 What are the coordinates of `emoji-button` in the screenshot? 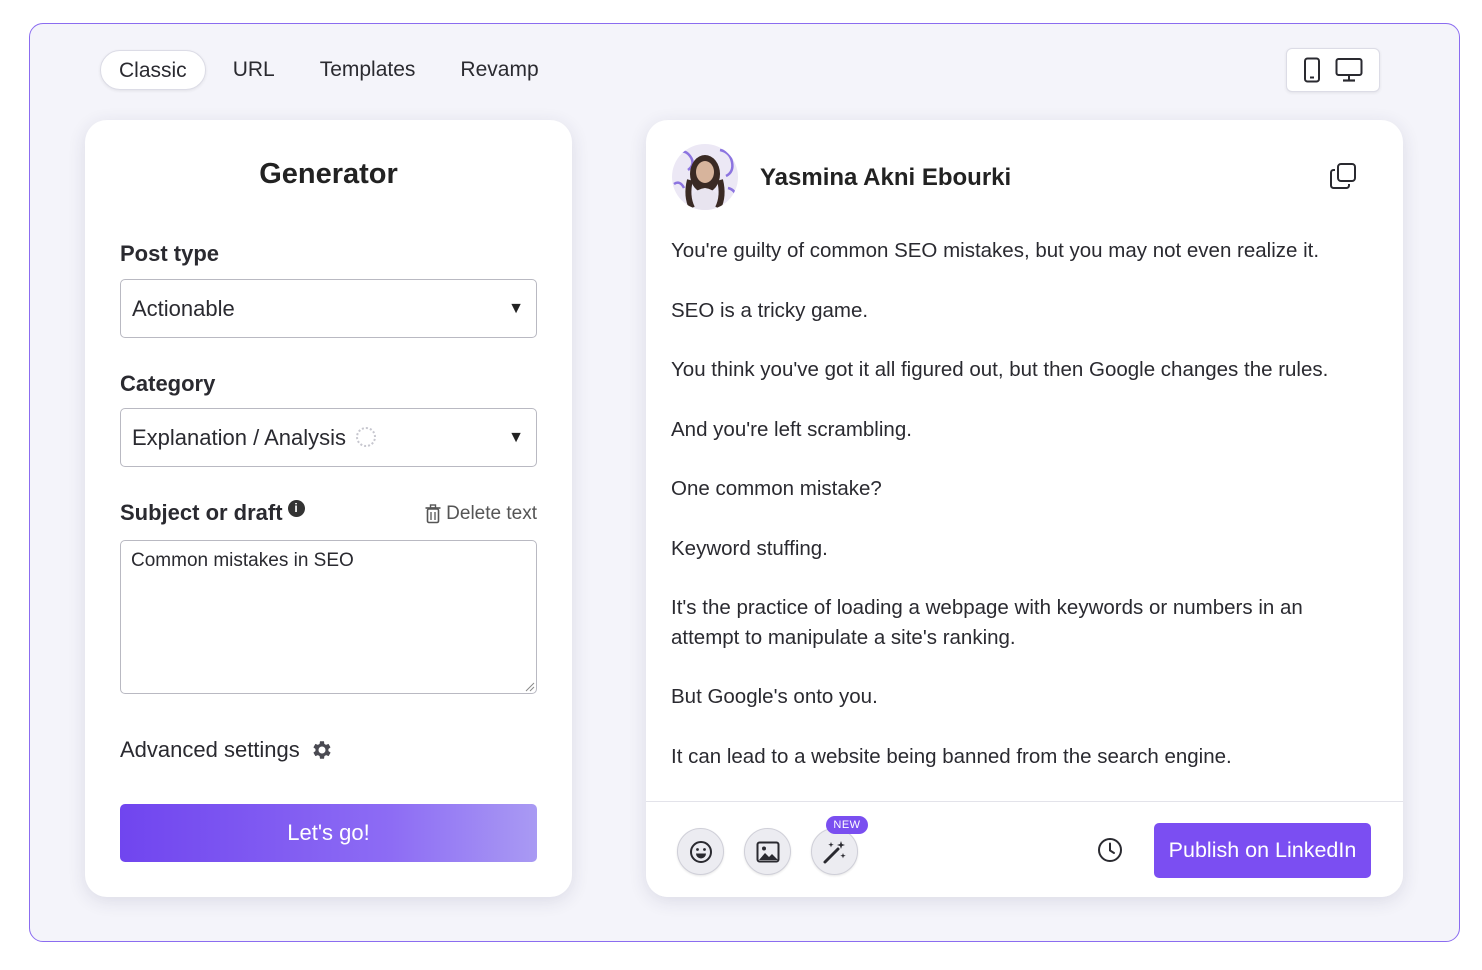 It's located at (700, 851).